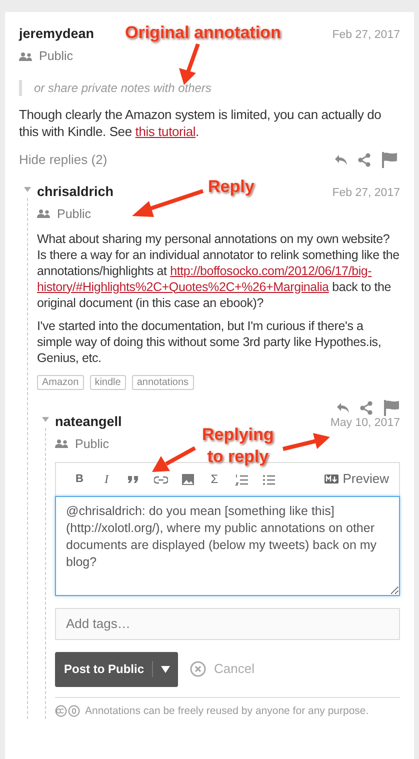  I want to click on body-text: What about sharing my personal annotations on my own website? Is there a way for an individual annotator to relink something like the annotations/highlights at http://boffosocko.com/2012/06/17/big- history/#Highlights%2C+Quotes%2C+%26+Marginalia back to the original document (in this case an ebook)?, so click(218, 270).